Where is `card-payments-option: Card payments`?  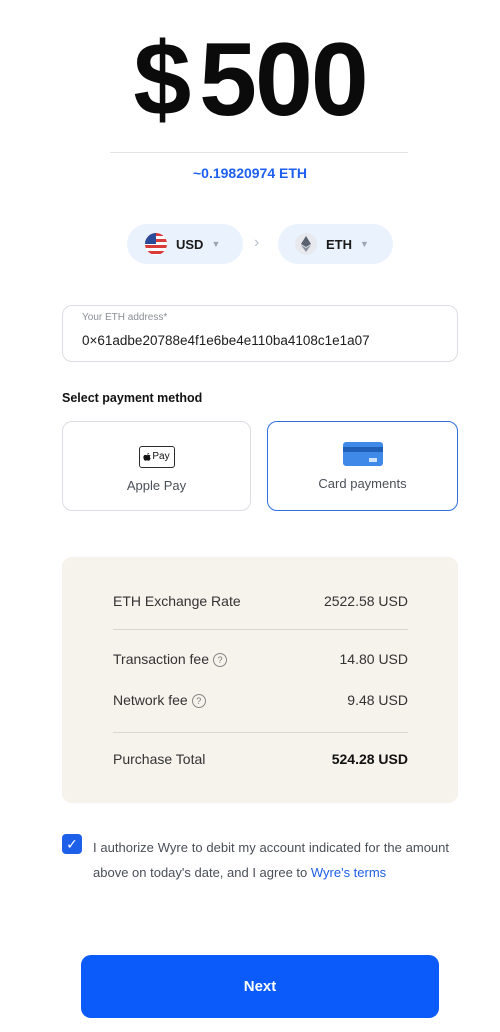 card-payments-option: Card payments is located at coordinates (362, 466).